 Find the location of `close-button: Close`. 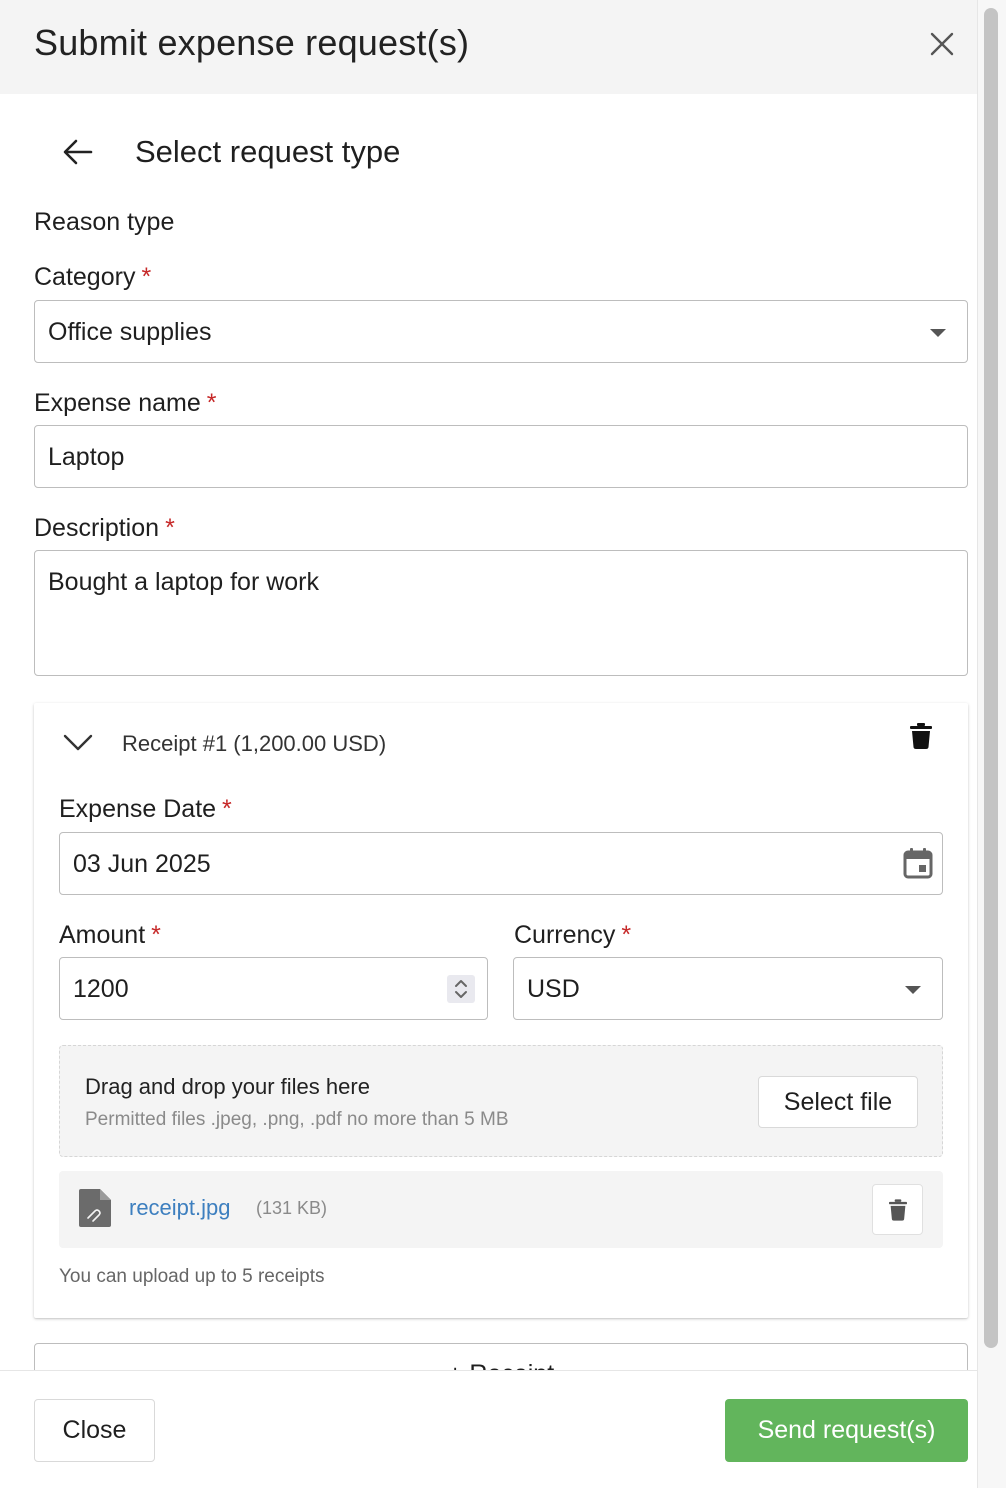

close-button: Close is located at coordinates (94, 1430).